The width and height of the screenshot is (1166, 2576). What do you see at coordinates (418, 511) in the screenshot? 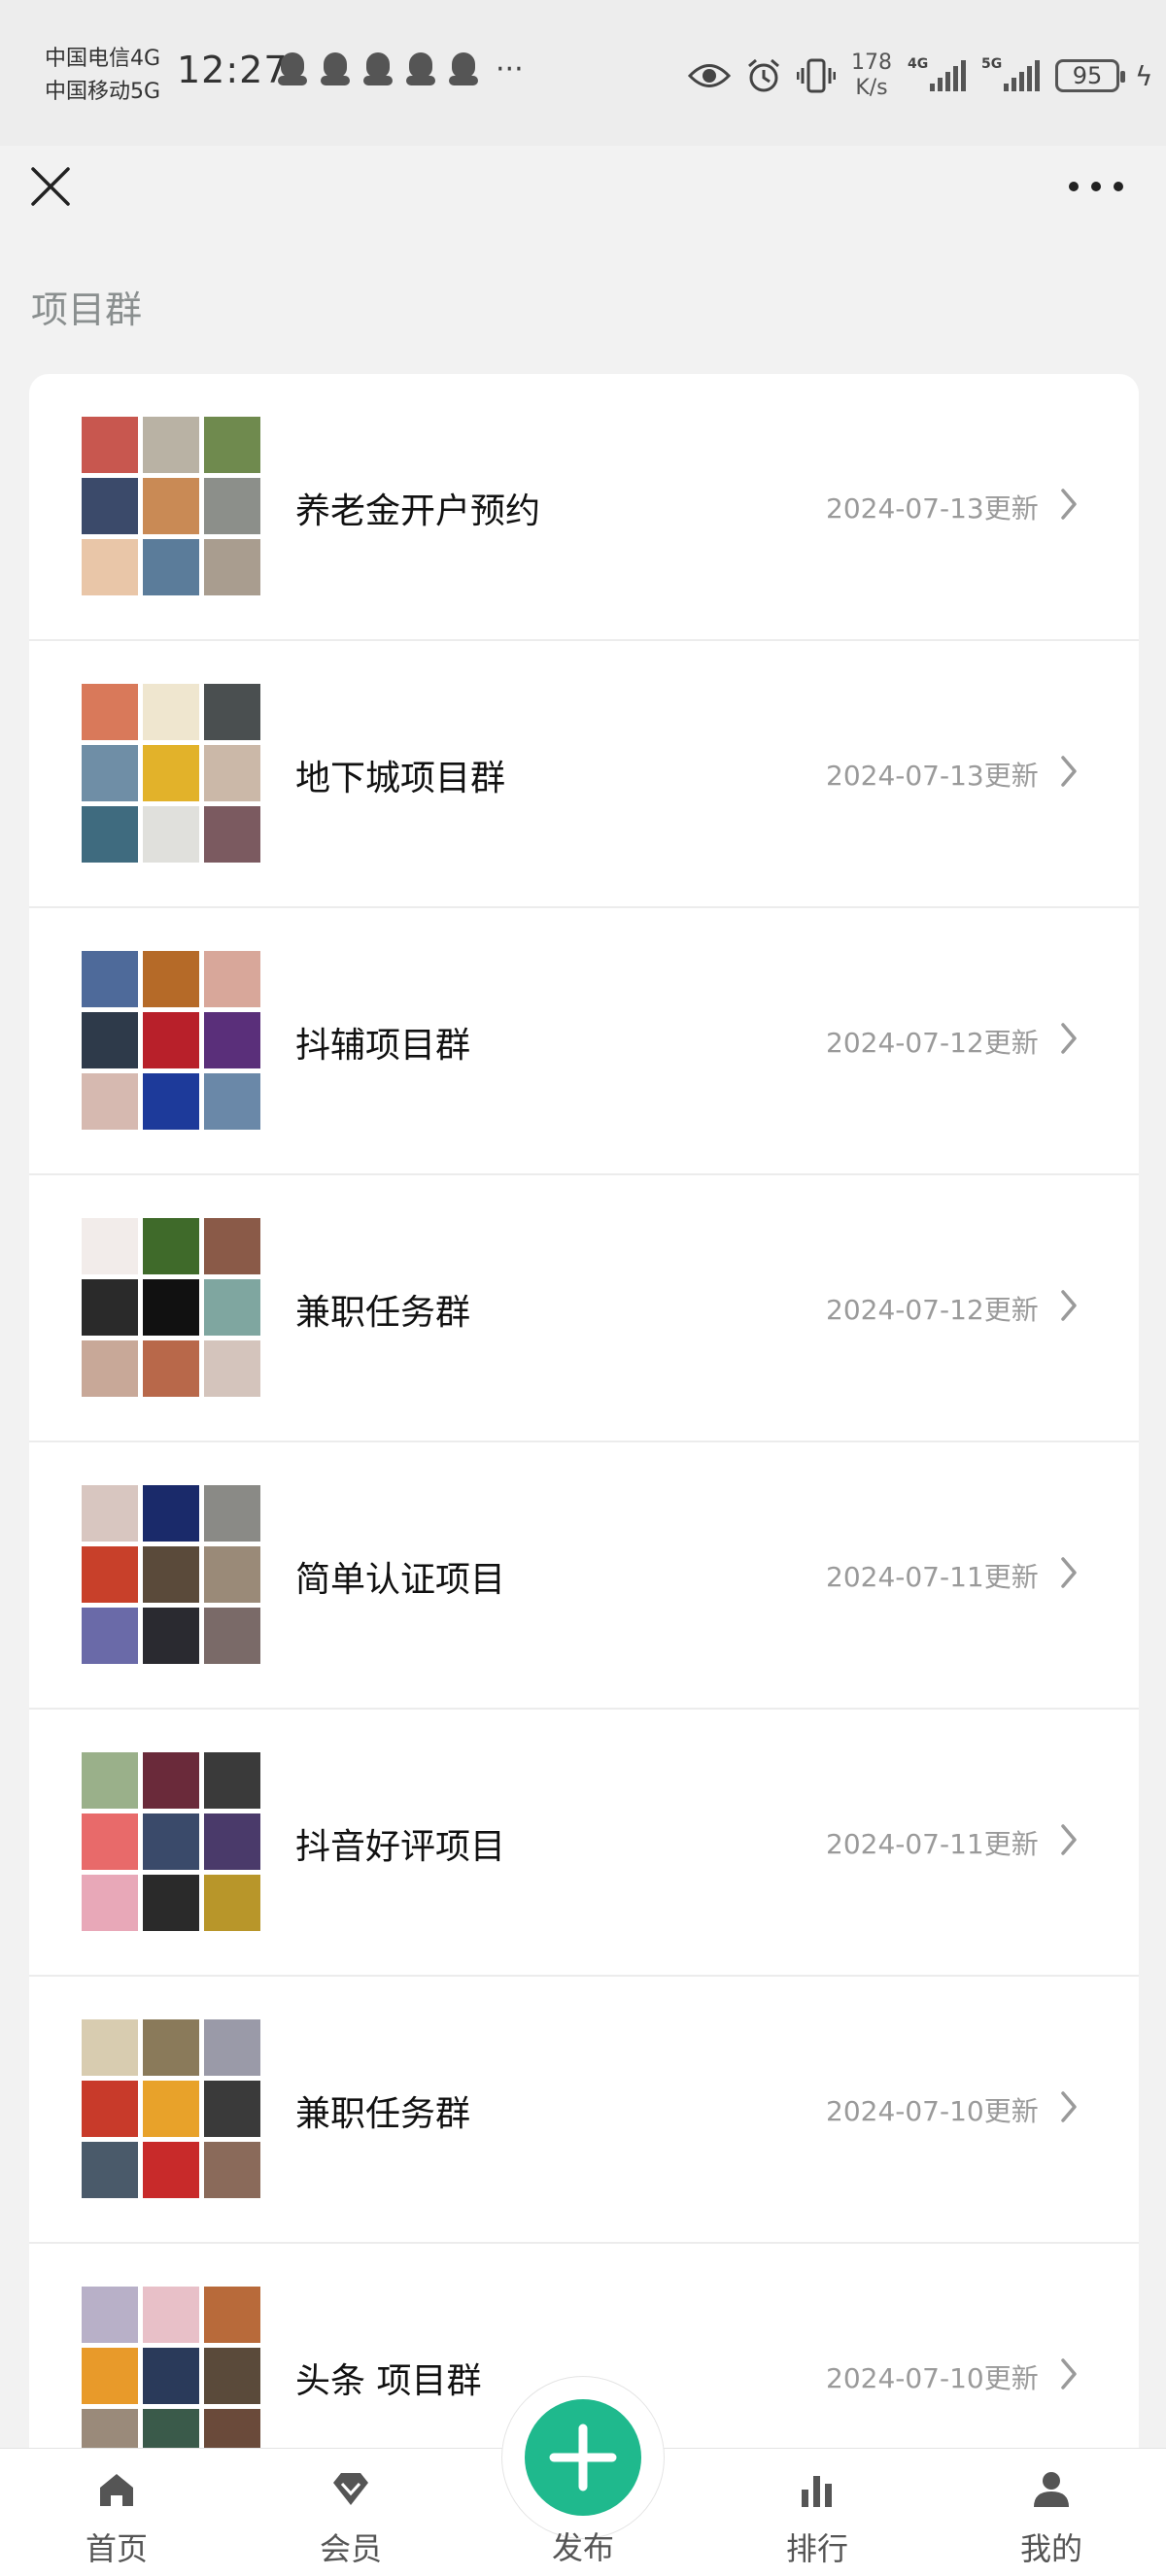
I see `group-name: 养老金开户预约` at bounding box center [418, 511].